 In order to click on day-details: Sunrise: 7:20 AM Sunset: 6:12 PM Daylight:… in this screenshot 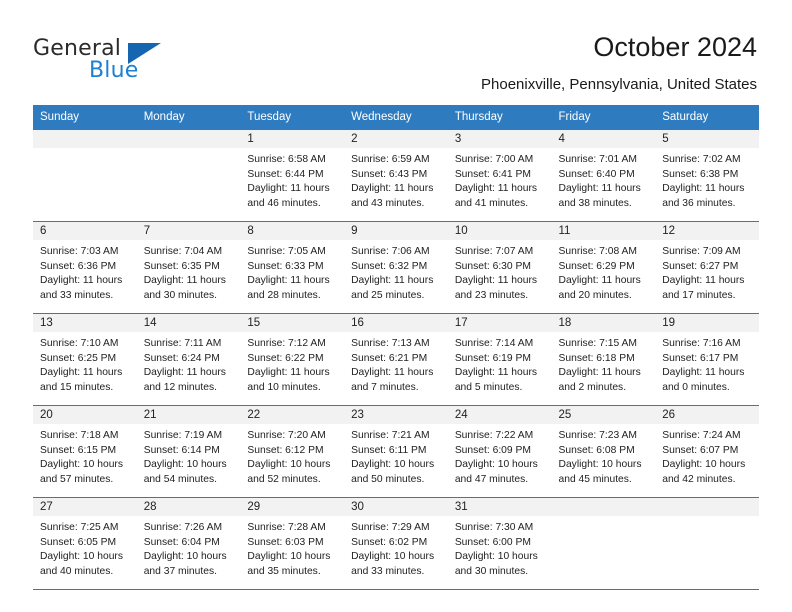, I will do `click(292, 455)`.